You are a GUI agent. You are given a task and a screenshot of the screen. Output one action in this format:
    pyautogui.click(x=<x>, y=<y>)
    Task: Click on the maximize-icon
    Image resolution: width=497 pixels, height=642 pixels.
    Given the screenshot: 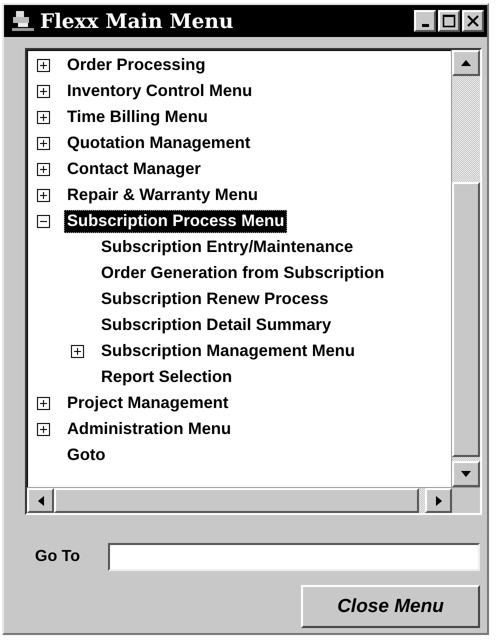 What is the action you would take?
    pyautogui.click(x=449, y=21)
    